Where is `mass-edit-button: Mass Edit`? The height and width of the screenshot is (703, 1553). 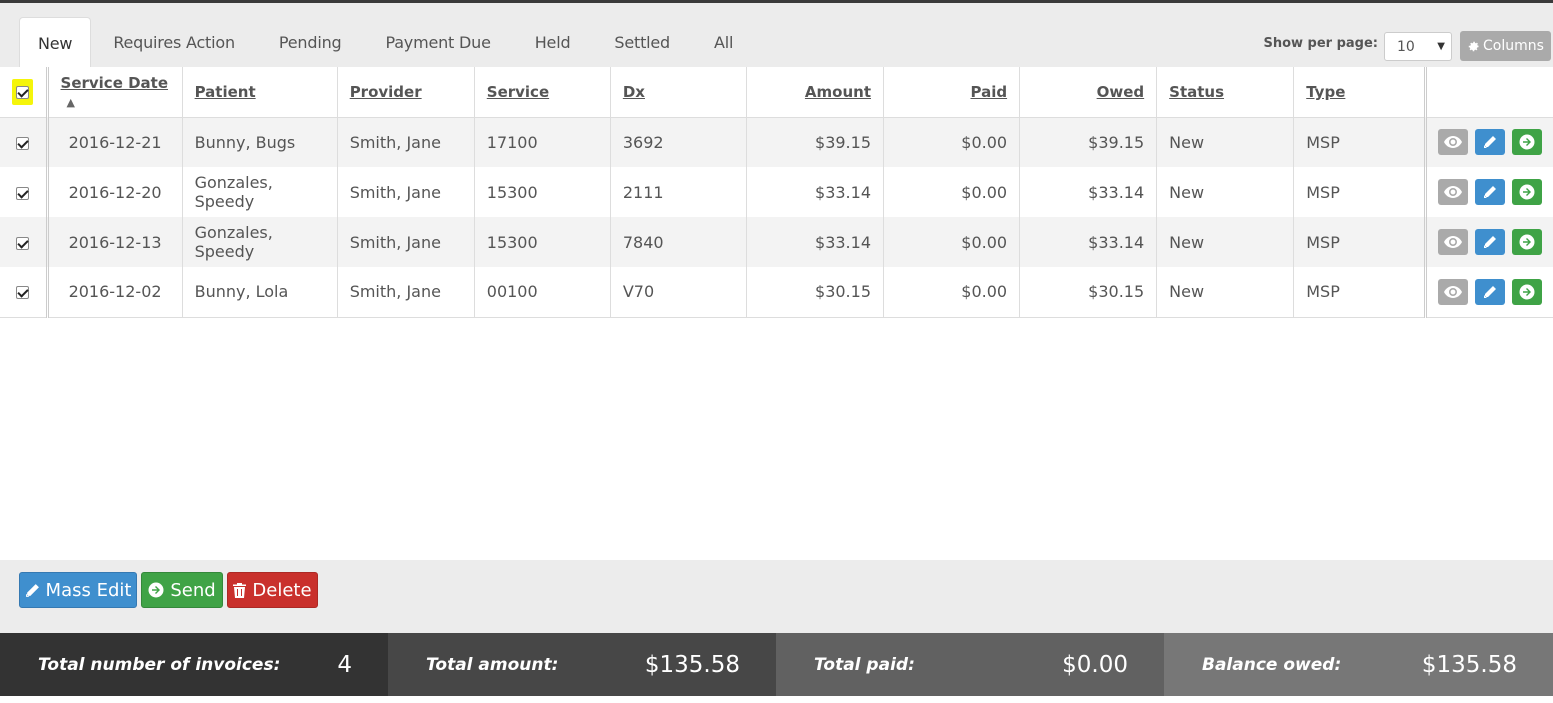 mass-edit-button: Mass Edit is located at coordinates (78, 590).